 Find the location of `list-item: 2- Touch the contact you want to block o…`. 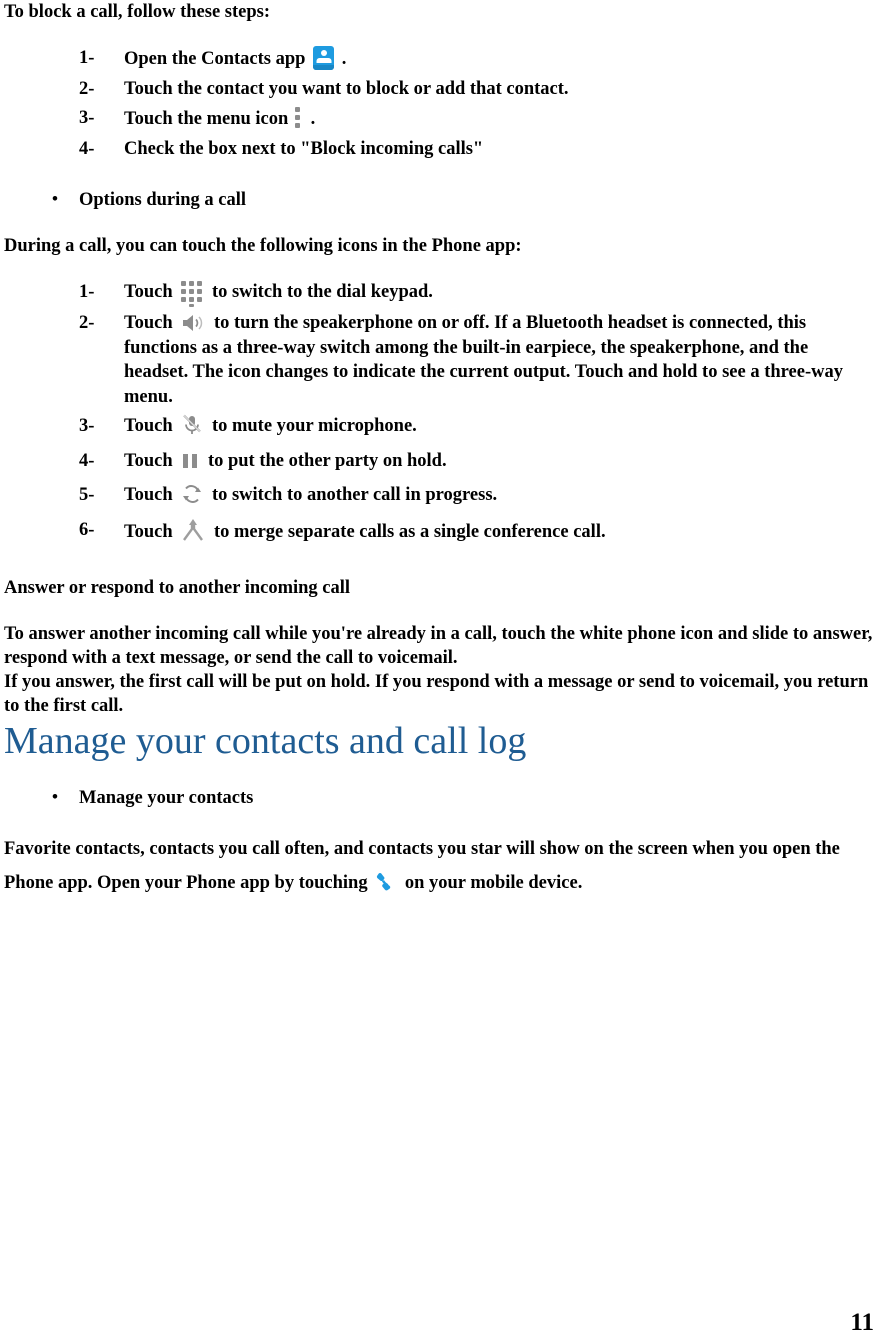

list-item: 2- Touch the contact you want to block o… is located at coordinates (440, 89).